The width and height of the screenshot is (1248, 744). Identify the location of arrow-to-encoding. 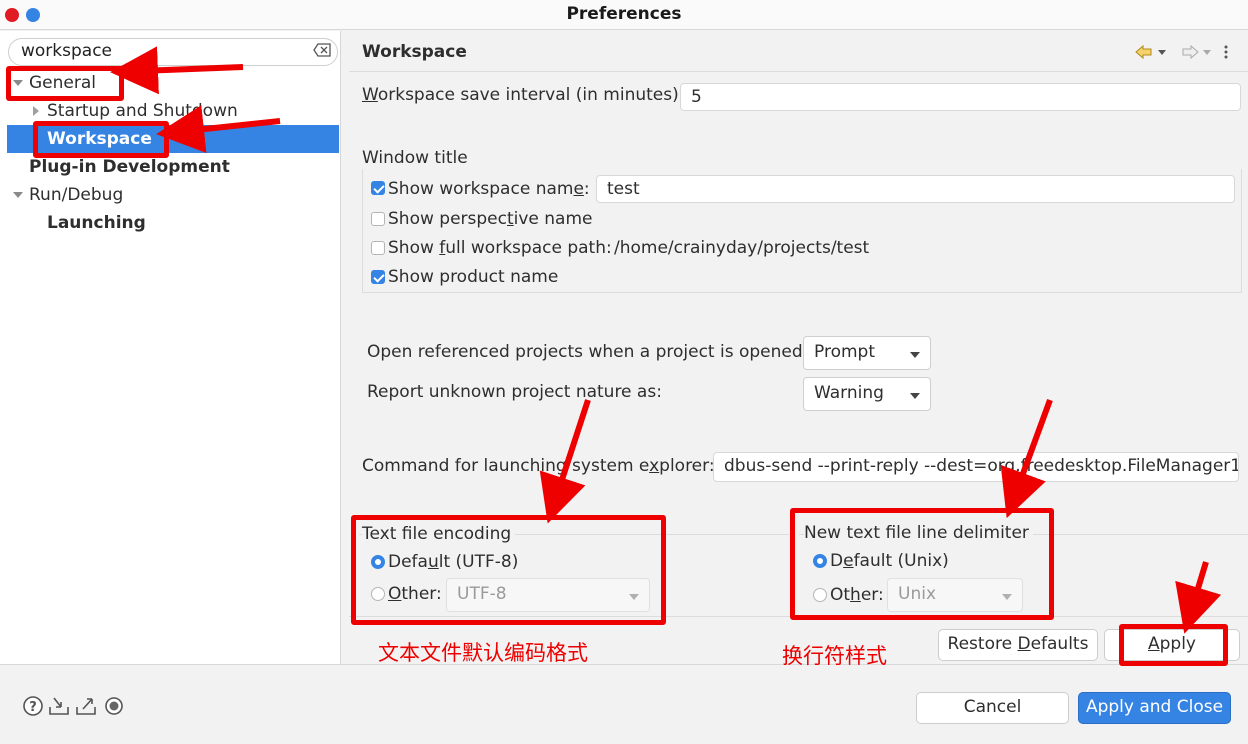
(565, 461).